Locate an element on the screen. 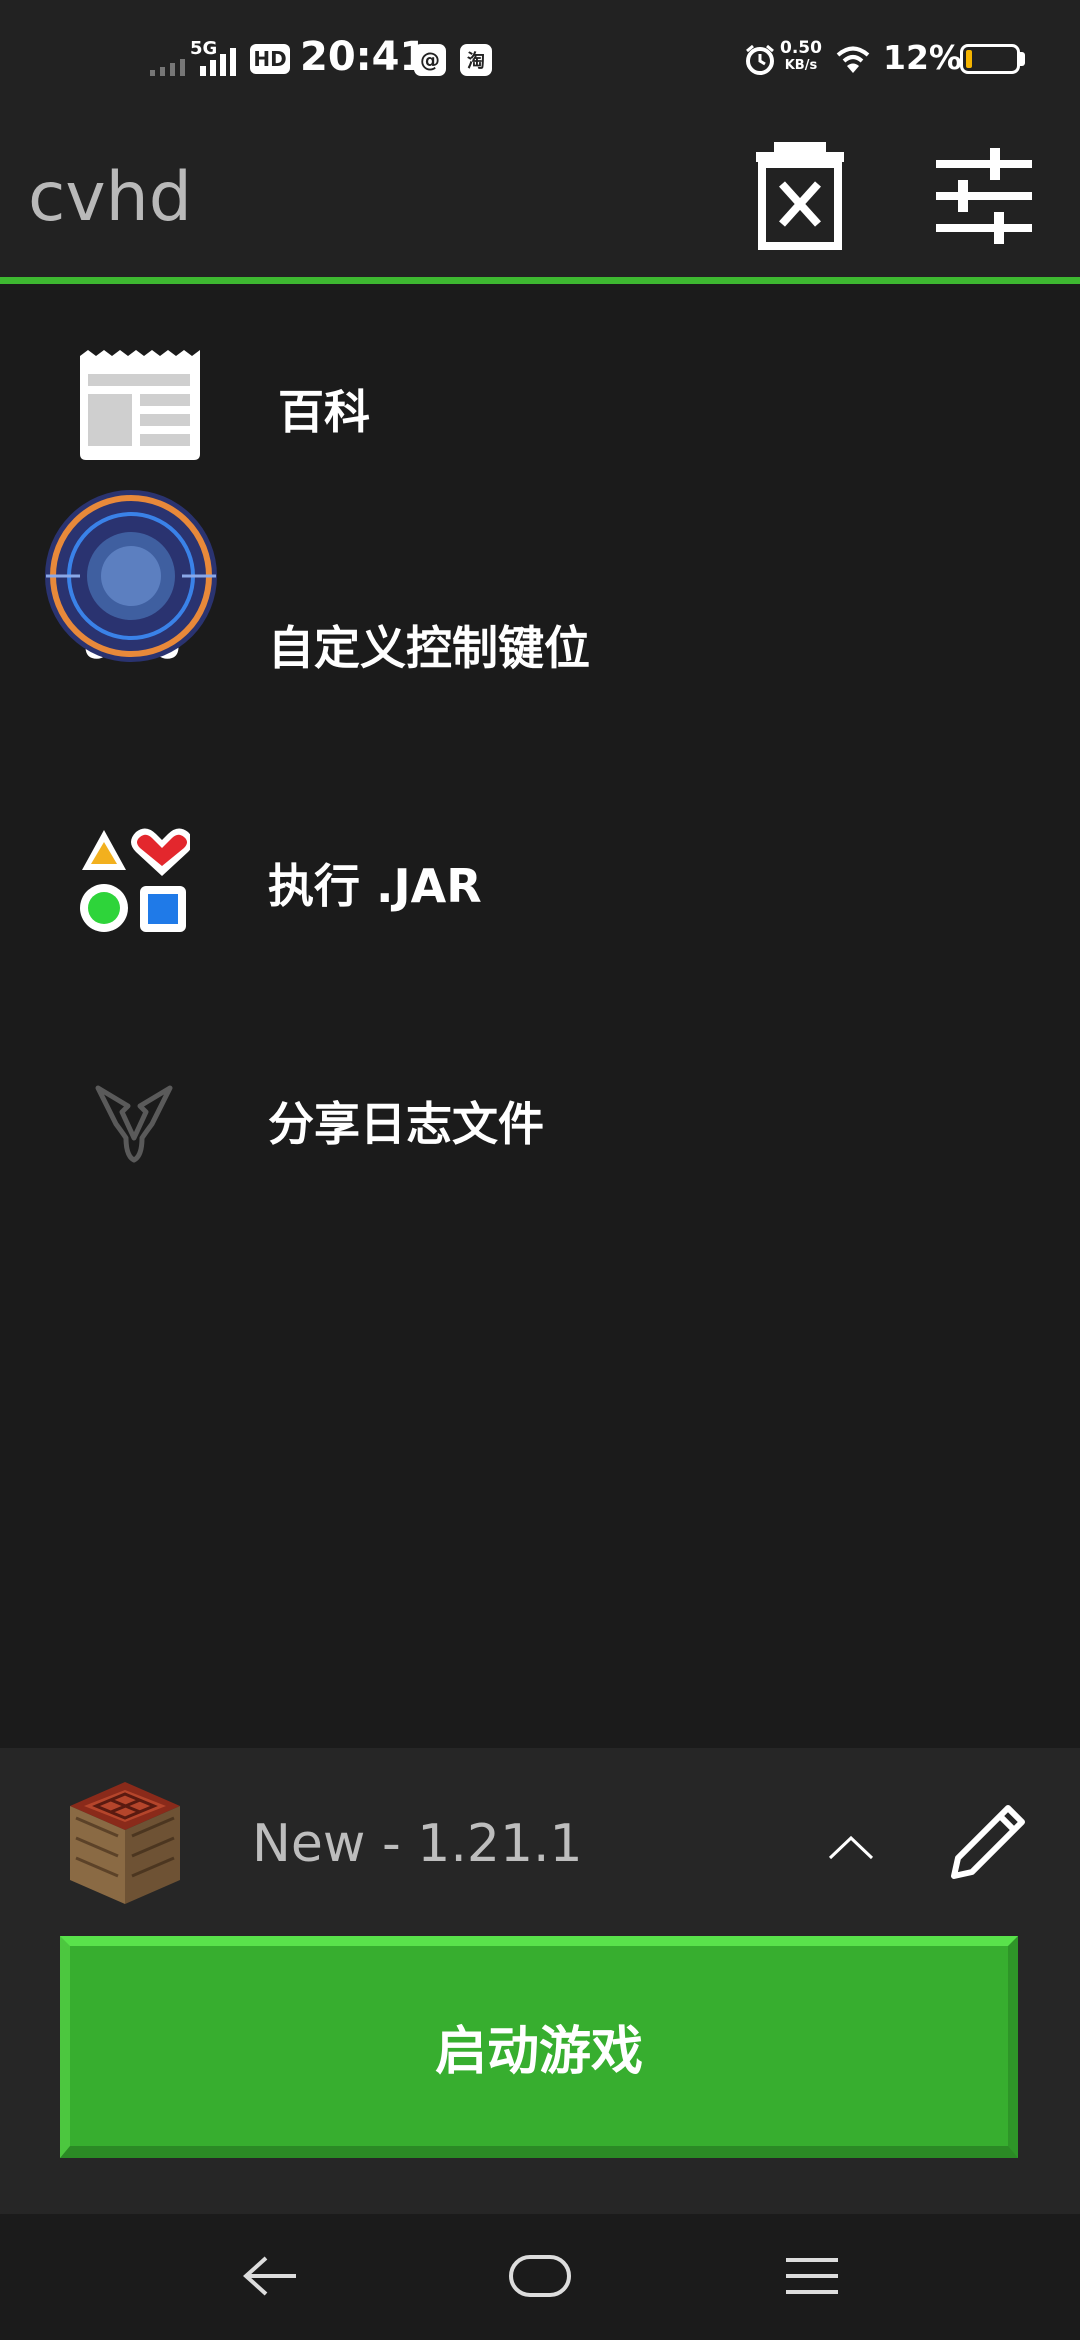 This screenshot has height=2340, width=1080. status-bar: 5G HD 20:41 @ 淘 0.50 KB/s 12% is located at coordinates (540, 60).